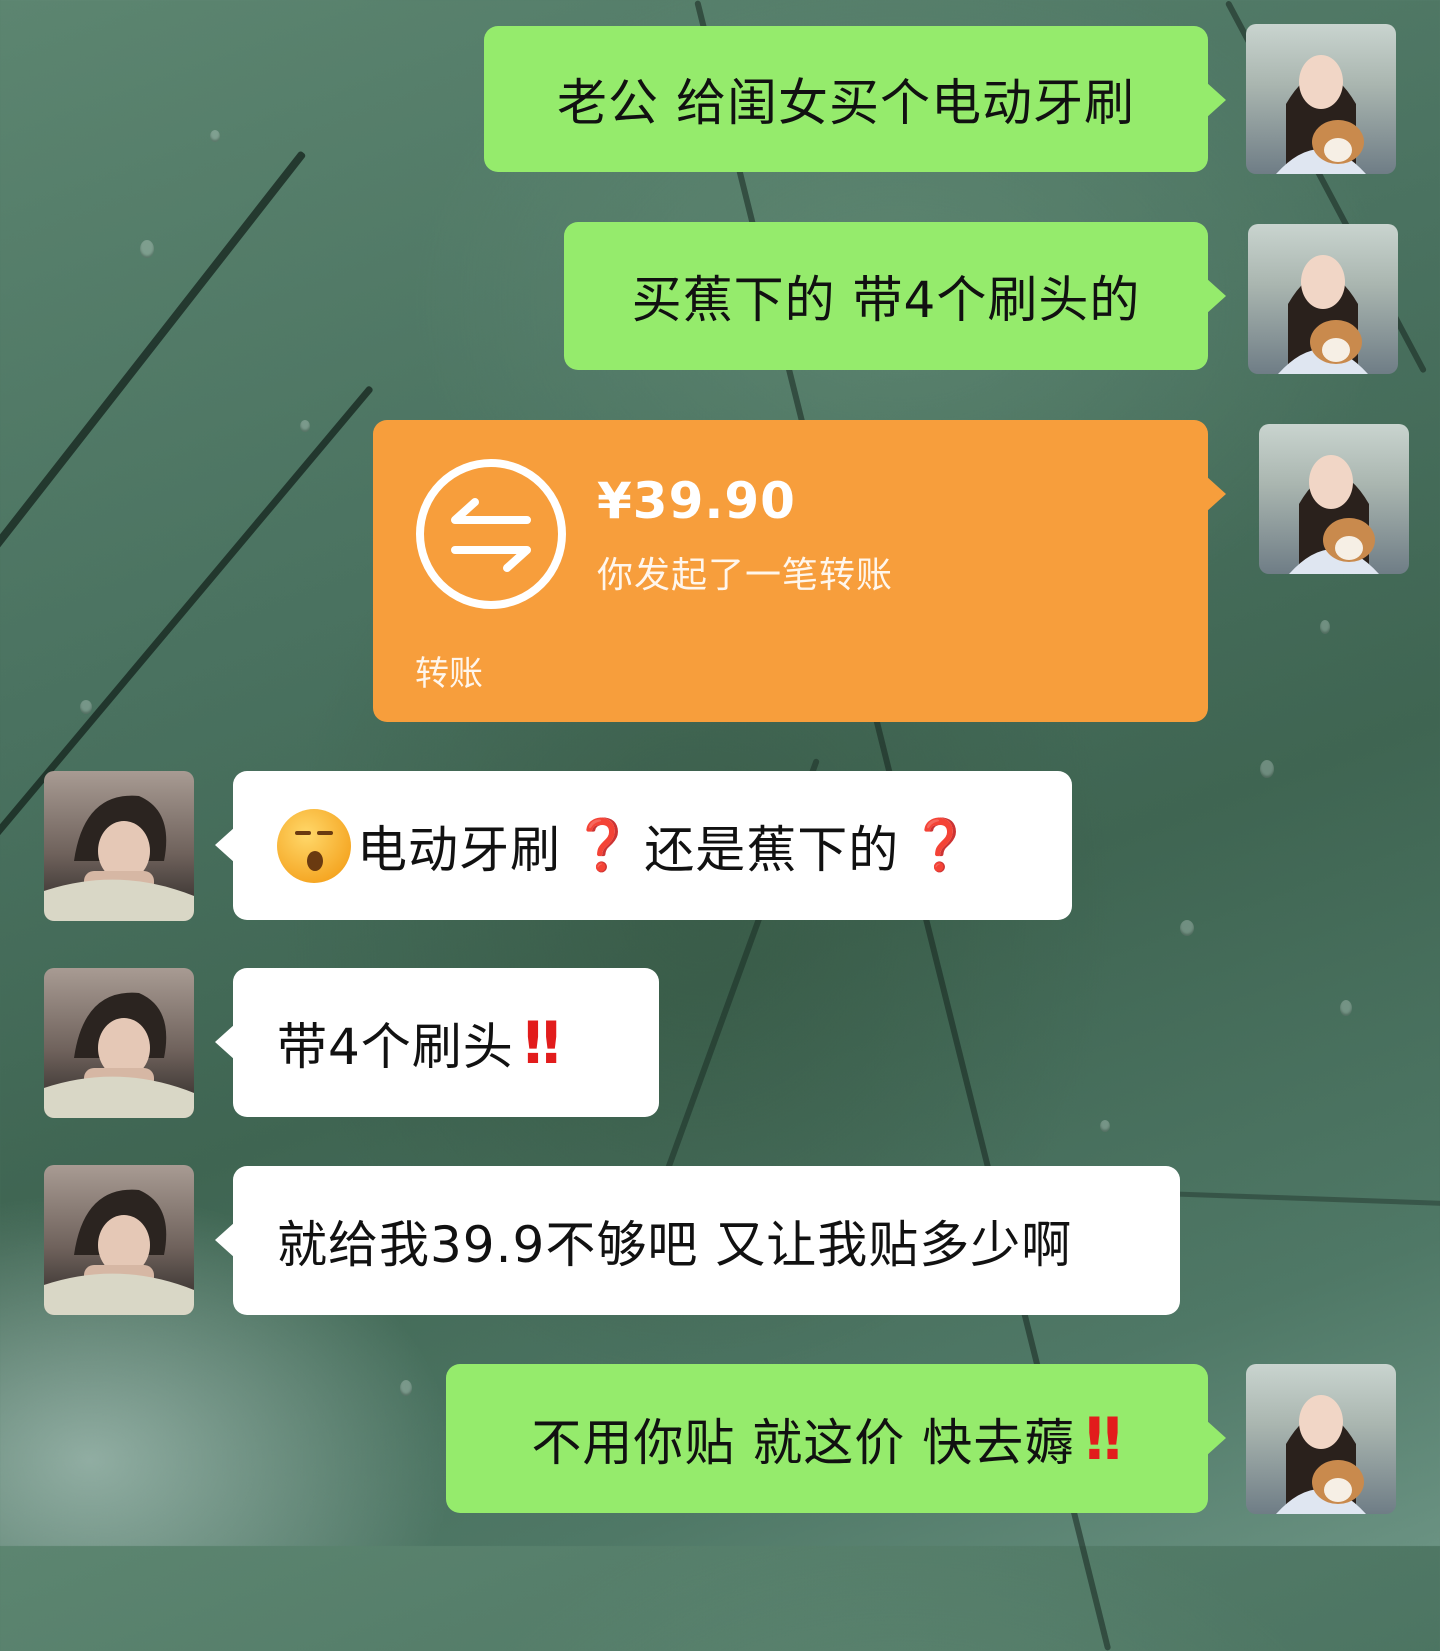  I want to click on sent-message-bubble: 不用你贴 就这价 快去薅 ‼, so click(836, 1438).